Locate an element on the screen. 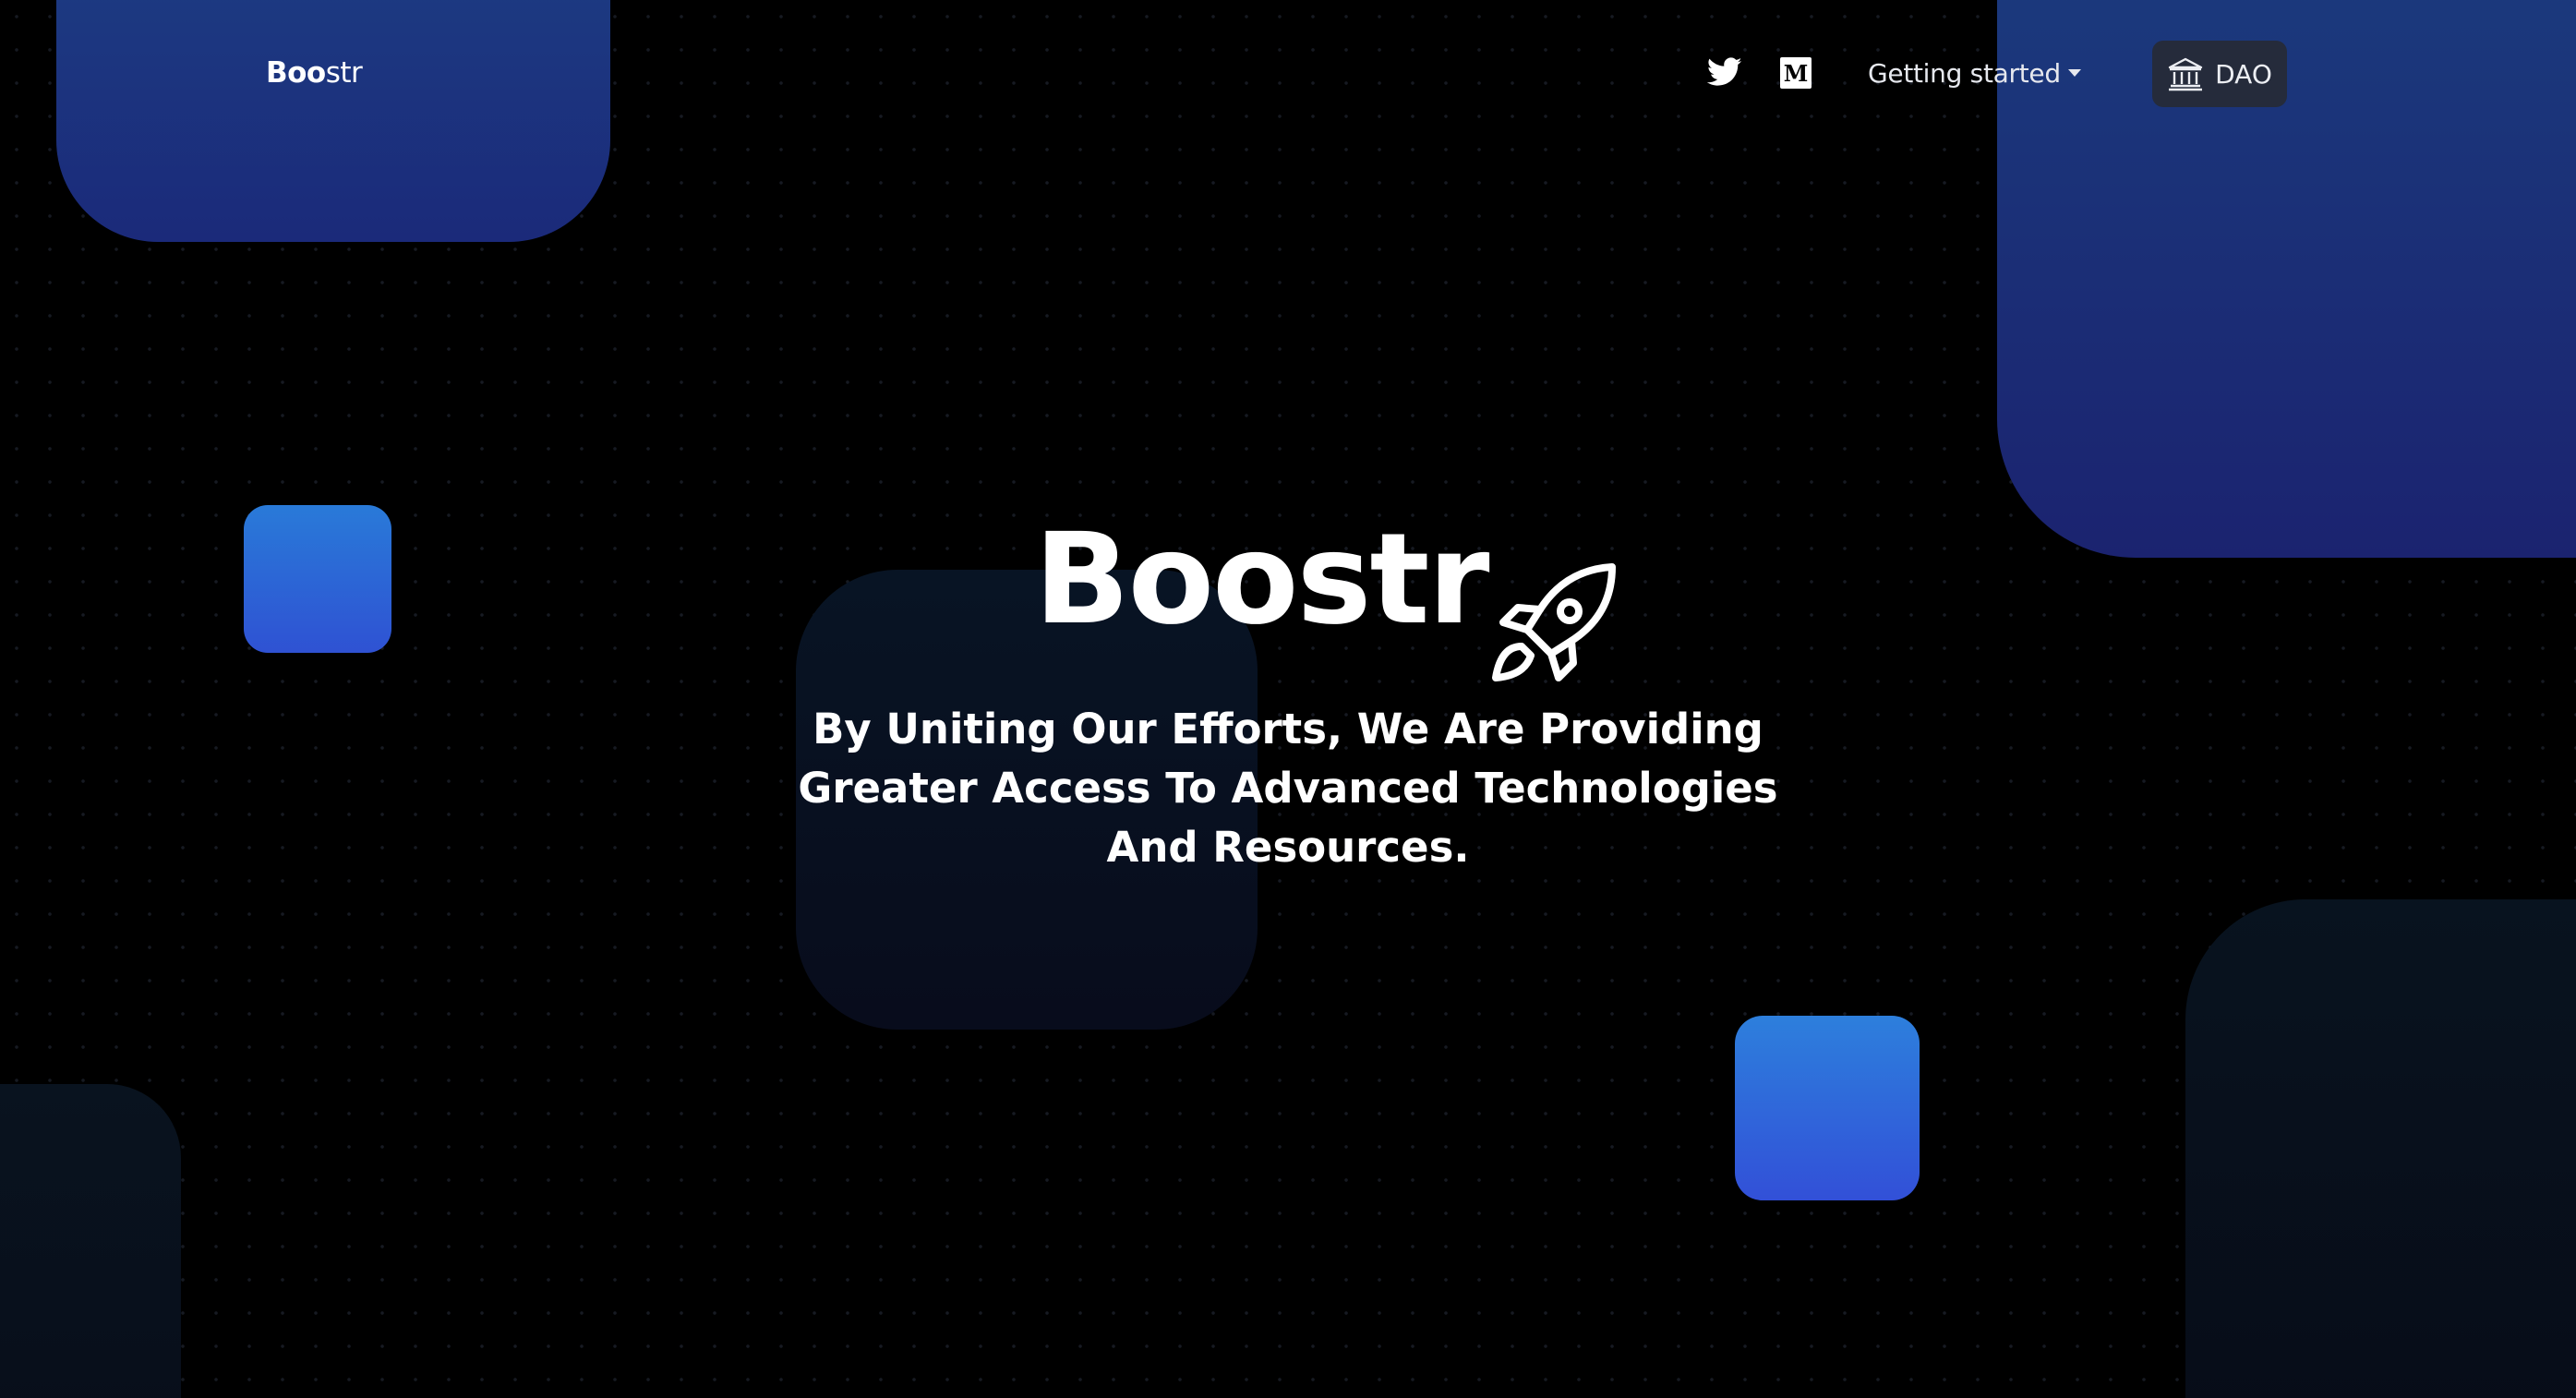 Image resolution: width=2576 pixels, height=1398 pixels. hero-title: Boostr is located at coordinates (1262, 580).